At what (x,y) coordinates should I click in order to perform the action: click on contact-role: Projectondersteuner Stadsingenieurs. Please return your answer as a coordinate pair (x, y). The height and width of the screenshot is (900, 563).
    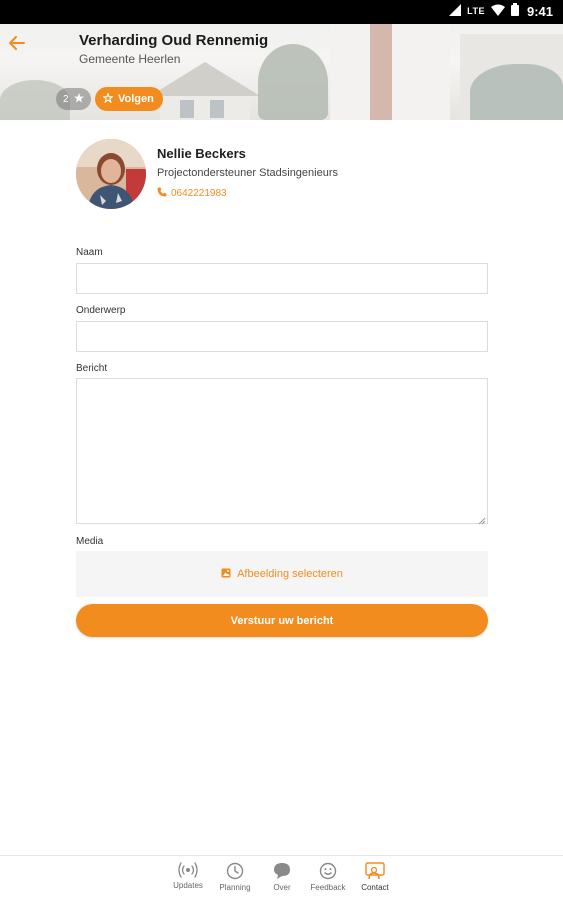
    Looking at the image, I should click on (248, 173).